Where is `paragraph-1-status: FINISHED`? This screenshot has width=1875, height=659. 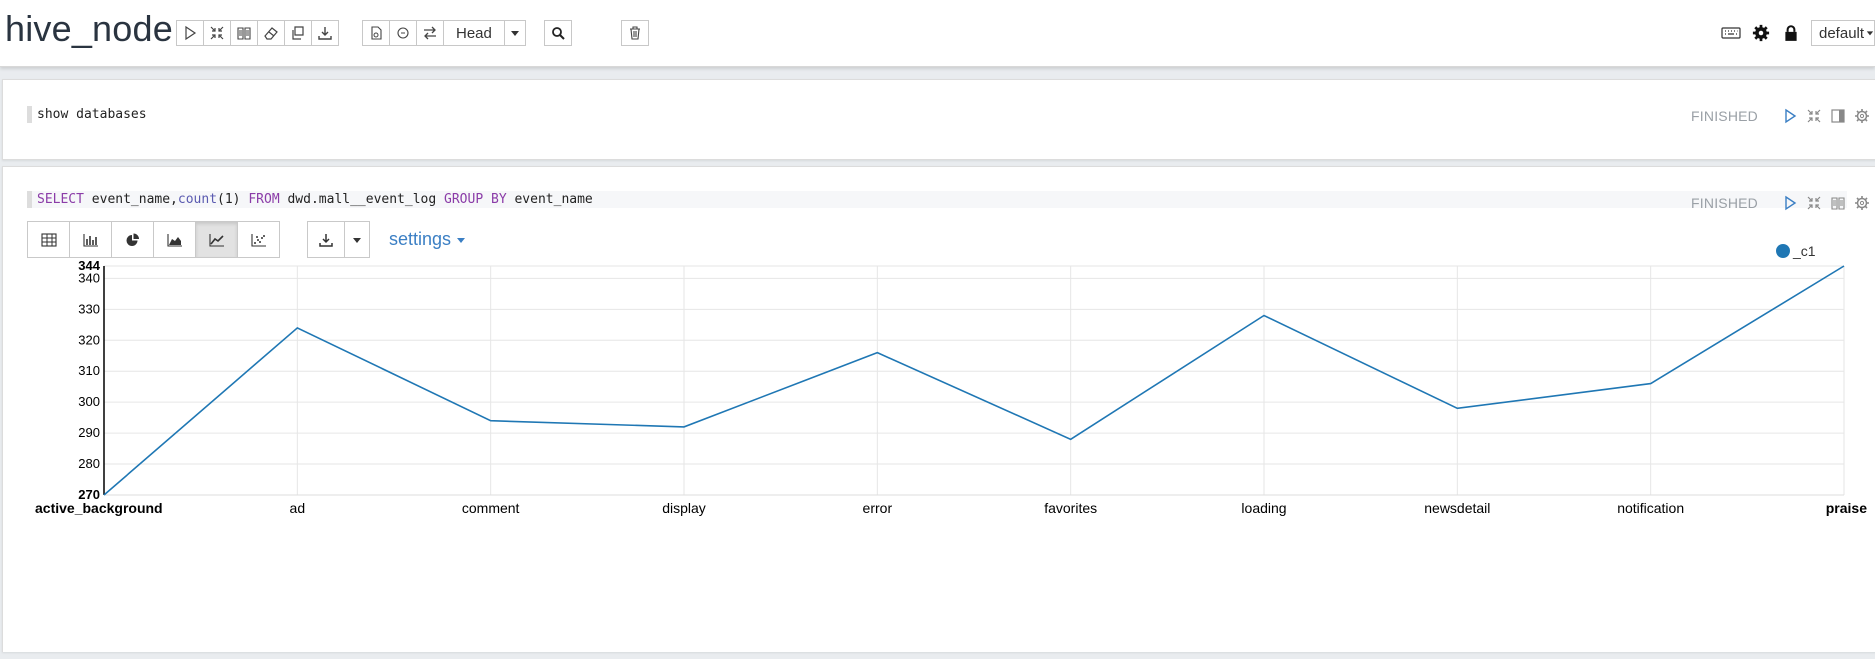 paragraph-1-status: FINISHED is located at coordinates (1724, 116).